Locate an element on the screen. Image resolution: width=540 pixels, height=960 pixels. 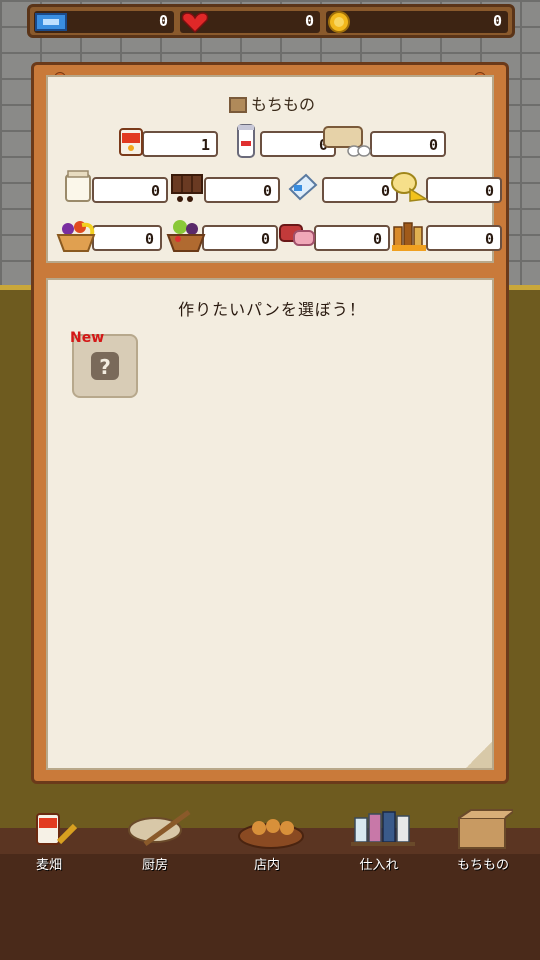
question-symbol: ? is located at coordinates (105, 367).